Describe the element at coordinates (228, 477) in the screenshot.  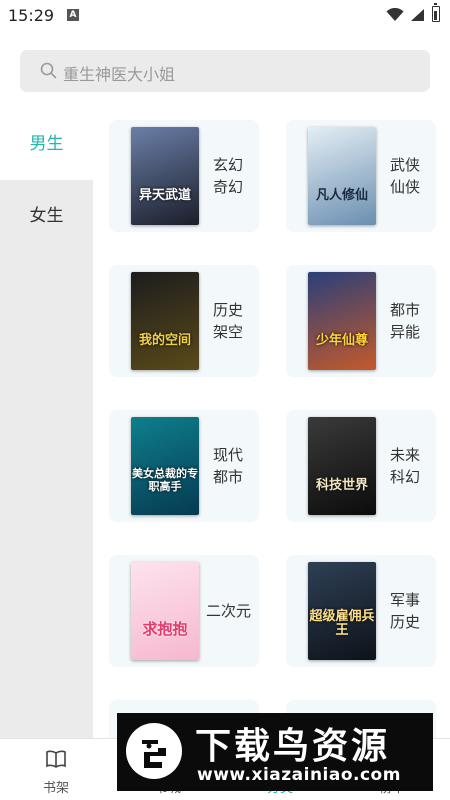
I see `genre-label-line2: 都市` at that location.